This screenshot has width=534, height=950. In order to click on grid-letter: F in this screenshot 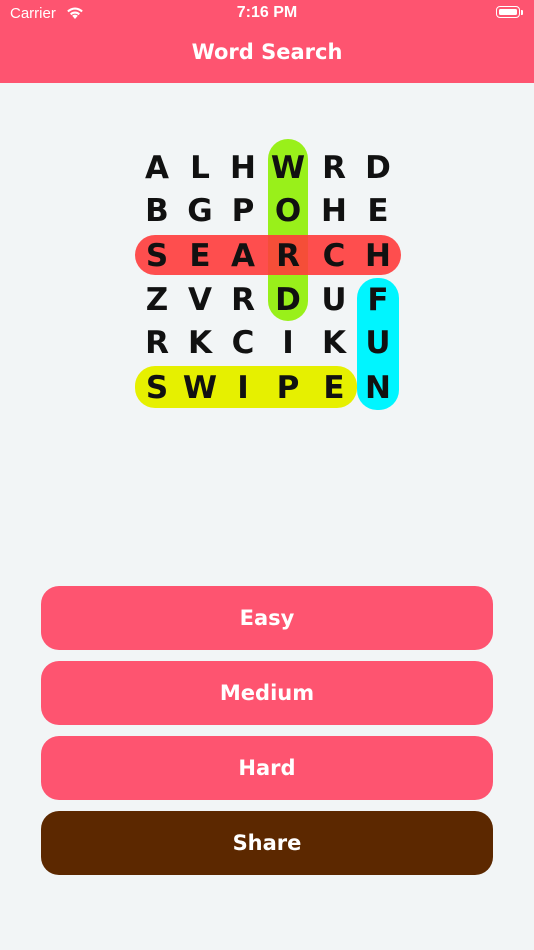, I will do `click(378, 300)`.